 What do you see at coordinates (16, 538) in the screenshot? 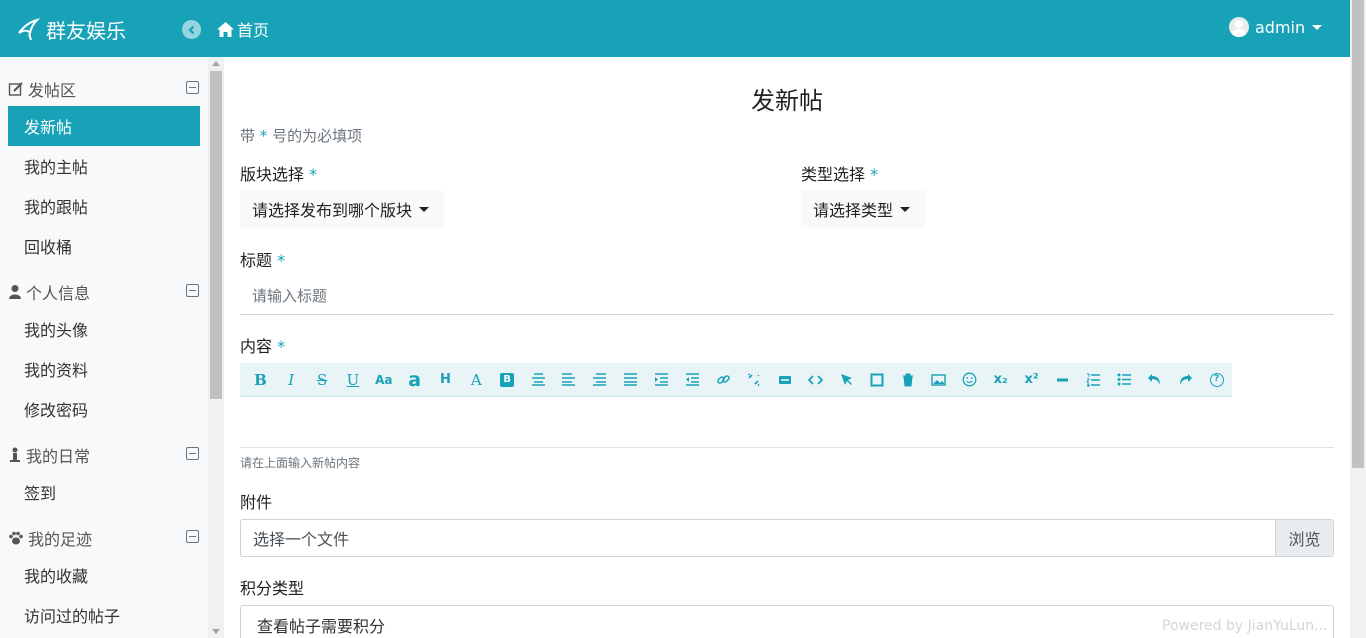
I see `paw-icon` at bounding box center [16, 538].